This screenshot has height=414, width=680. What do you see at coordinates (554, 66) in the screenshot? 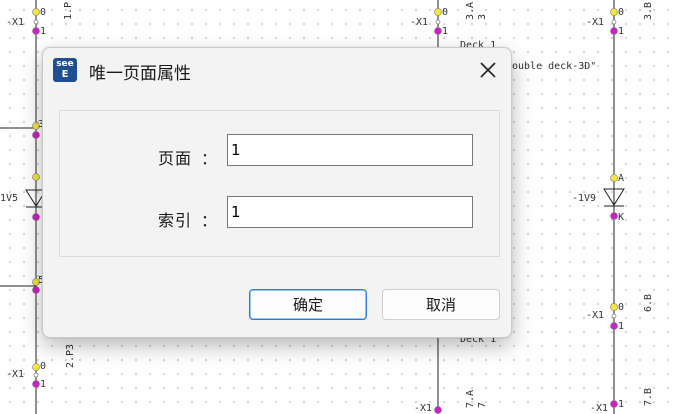
I see `deck-3d-label: ouble deck-3D"` at bounding box center [554, 66].